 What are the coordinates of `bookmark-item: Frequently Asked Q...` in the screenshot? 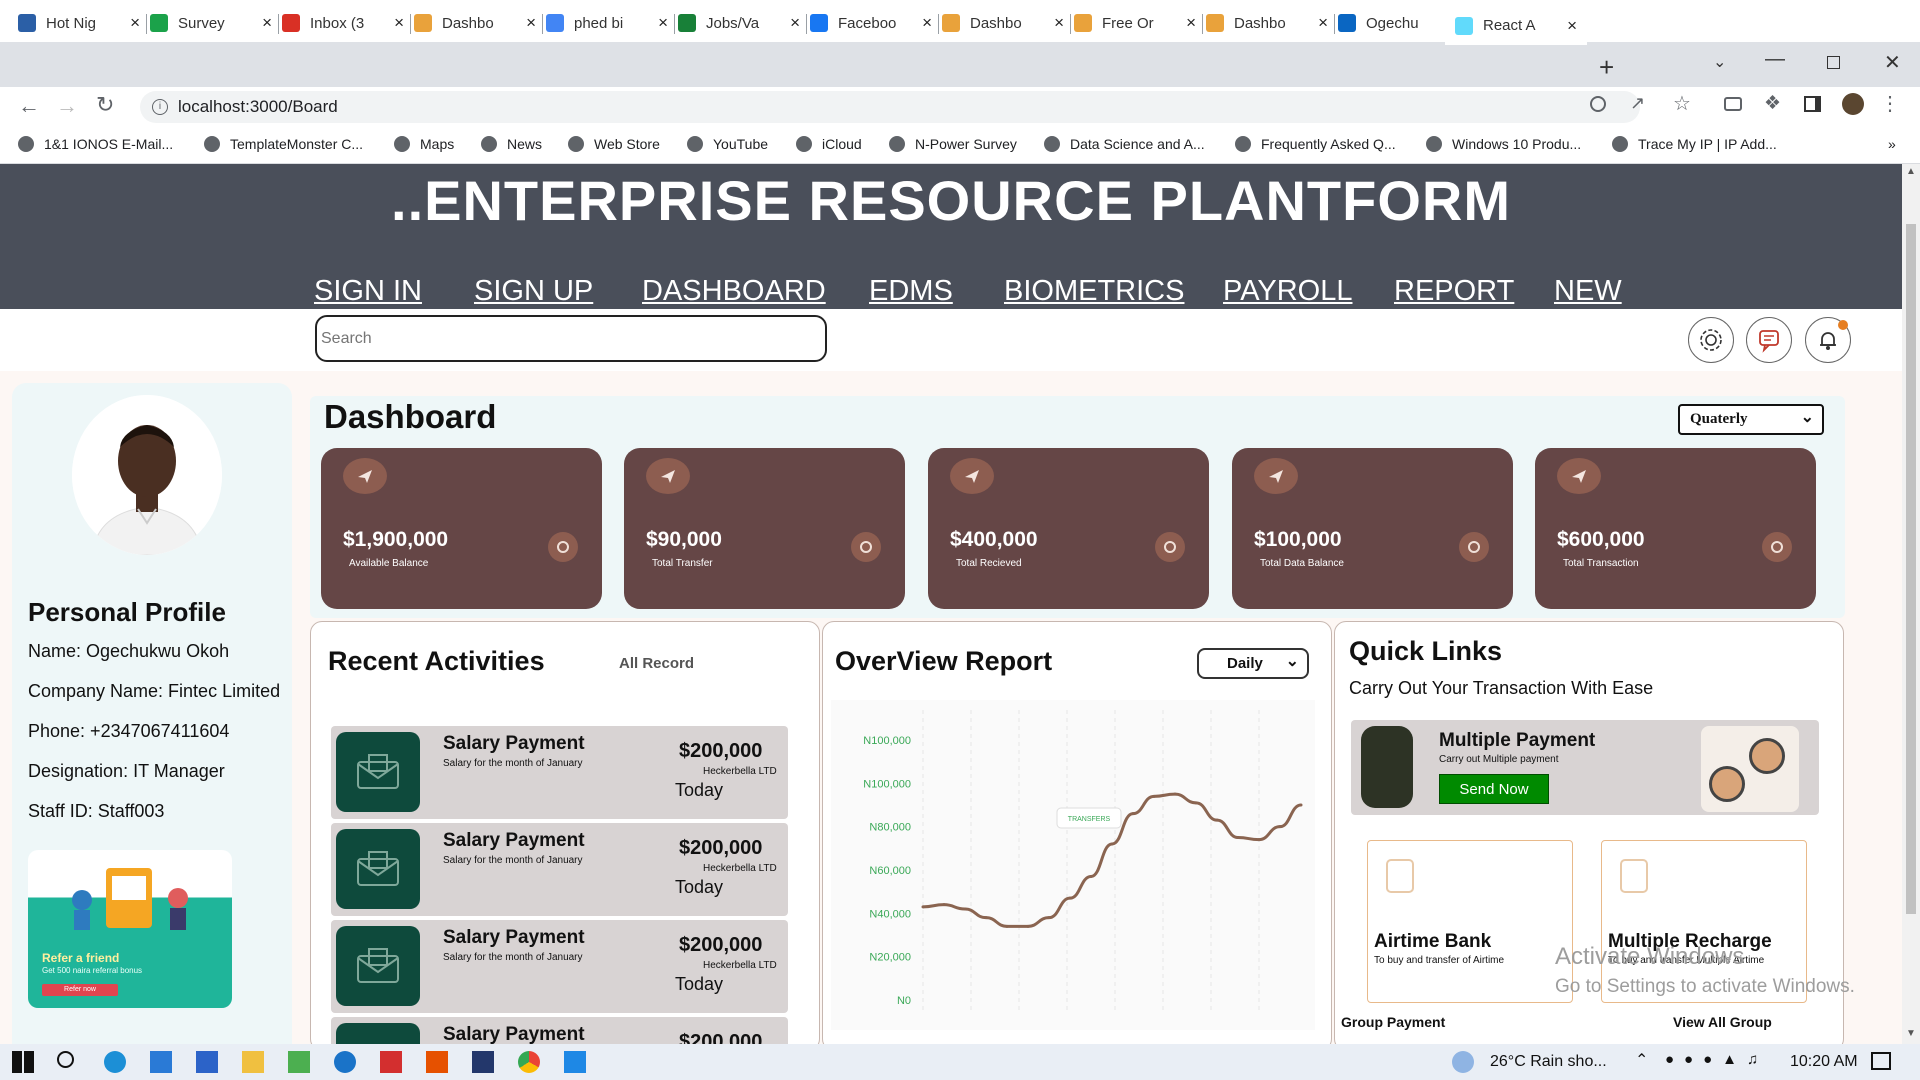 It's located at (1315, 144).